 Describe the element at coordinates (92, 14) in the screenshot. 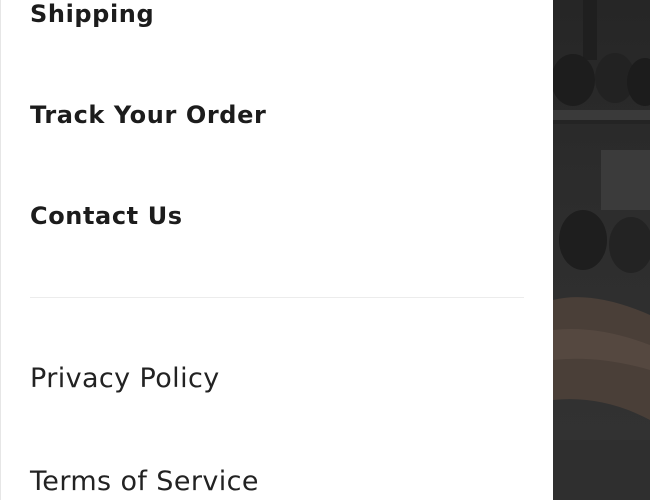

I see `menu-link-shipping: Shipping` at that location.